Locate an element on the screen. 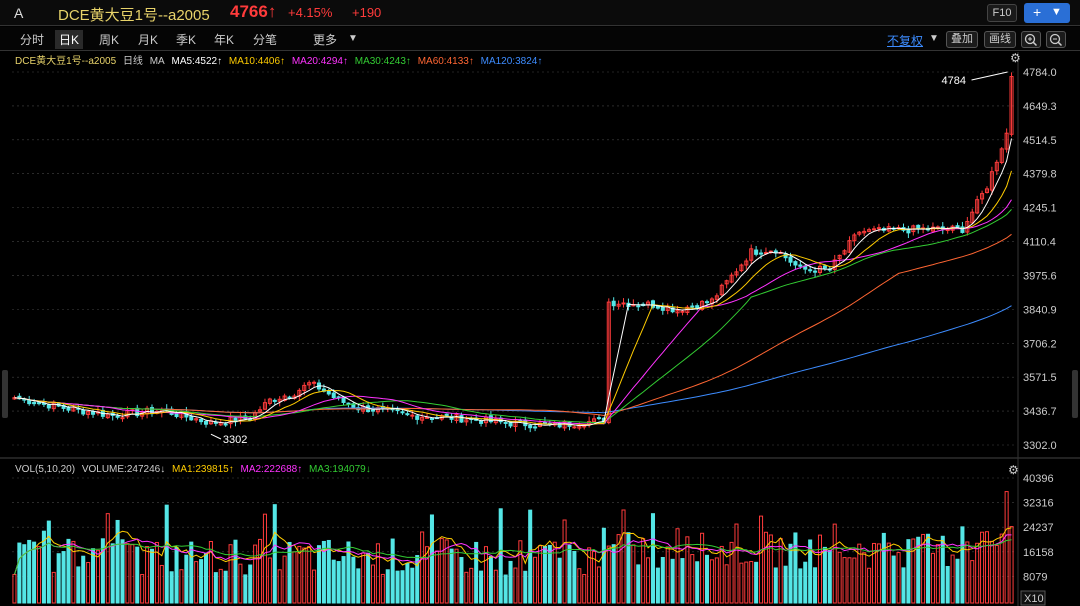 The height and width of the screenshot is (606, 1080). price-tick-label: 4784.0 is located at coordinates (1040, 73).